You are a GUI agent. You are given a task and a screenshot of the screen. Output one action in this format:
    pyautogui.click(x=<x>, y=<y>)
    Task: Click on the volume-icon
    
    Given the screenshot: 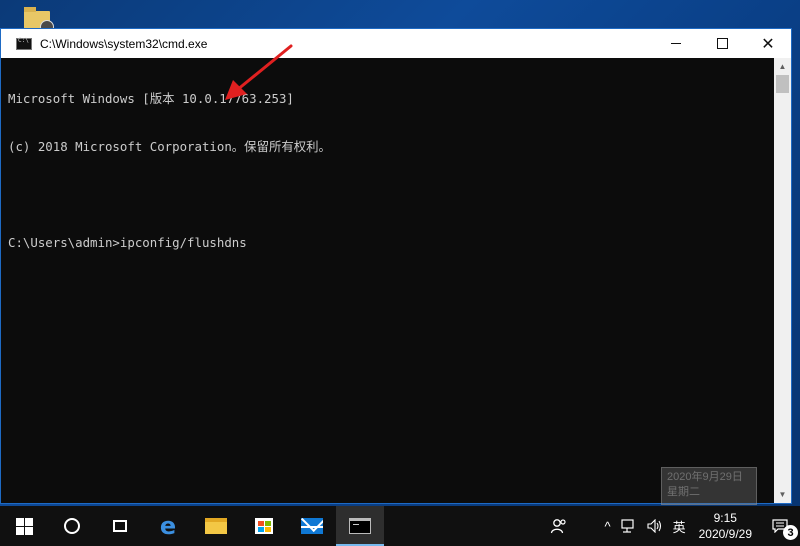 What is the action you would take?
    pyautogui.click(x=654, y=526)
    